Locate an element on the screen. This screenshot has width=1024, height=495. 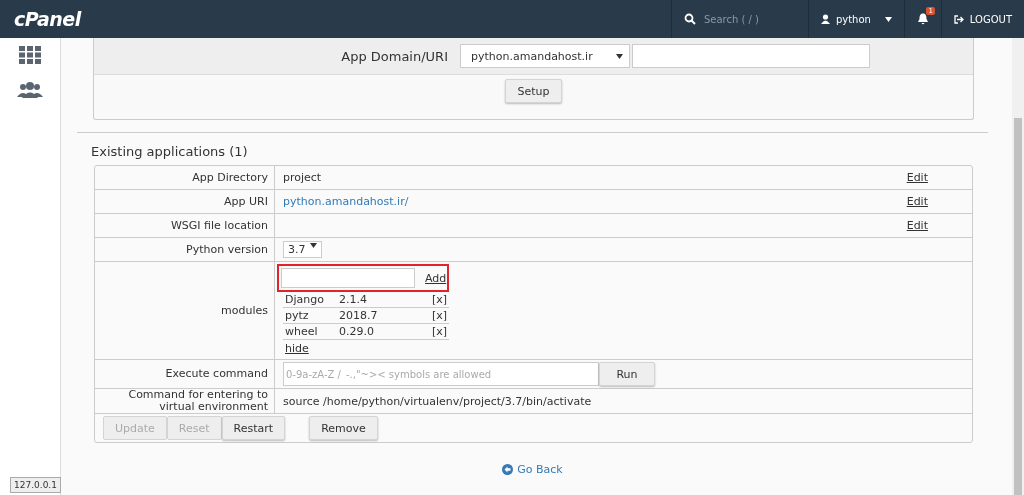
module-name: pytz is located at coordinates (297, 315).